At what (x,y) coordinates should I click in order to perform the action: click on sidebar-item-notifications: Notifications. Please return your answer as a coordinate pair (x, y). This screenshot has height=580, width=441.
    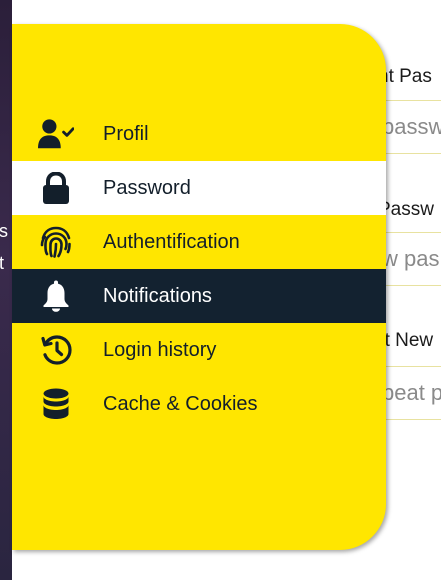
    Looking at the image, I should click on (199, 296).